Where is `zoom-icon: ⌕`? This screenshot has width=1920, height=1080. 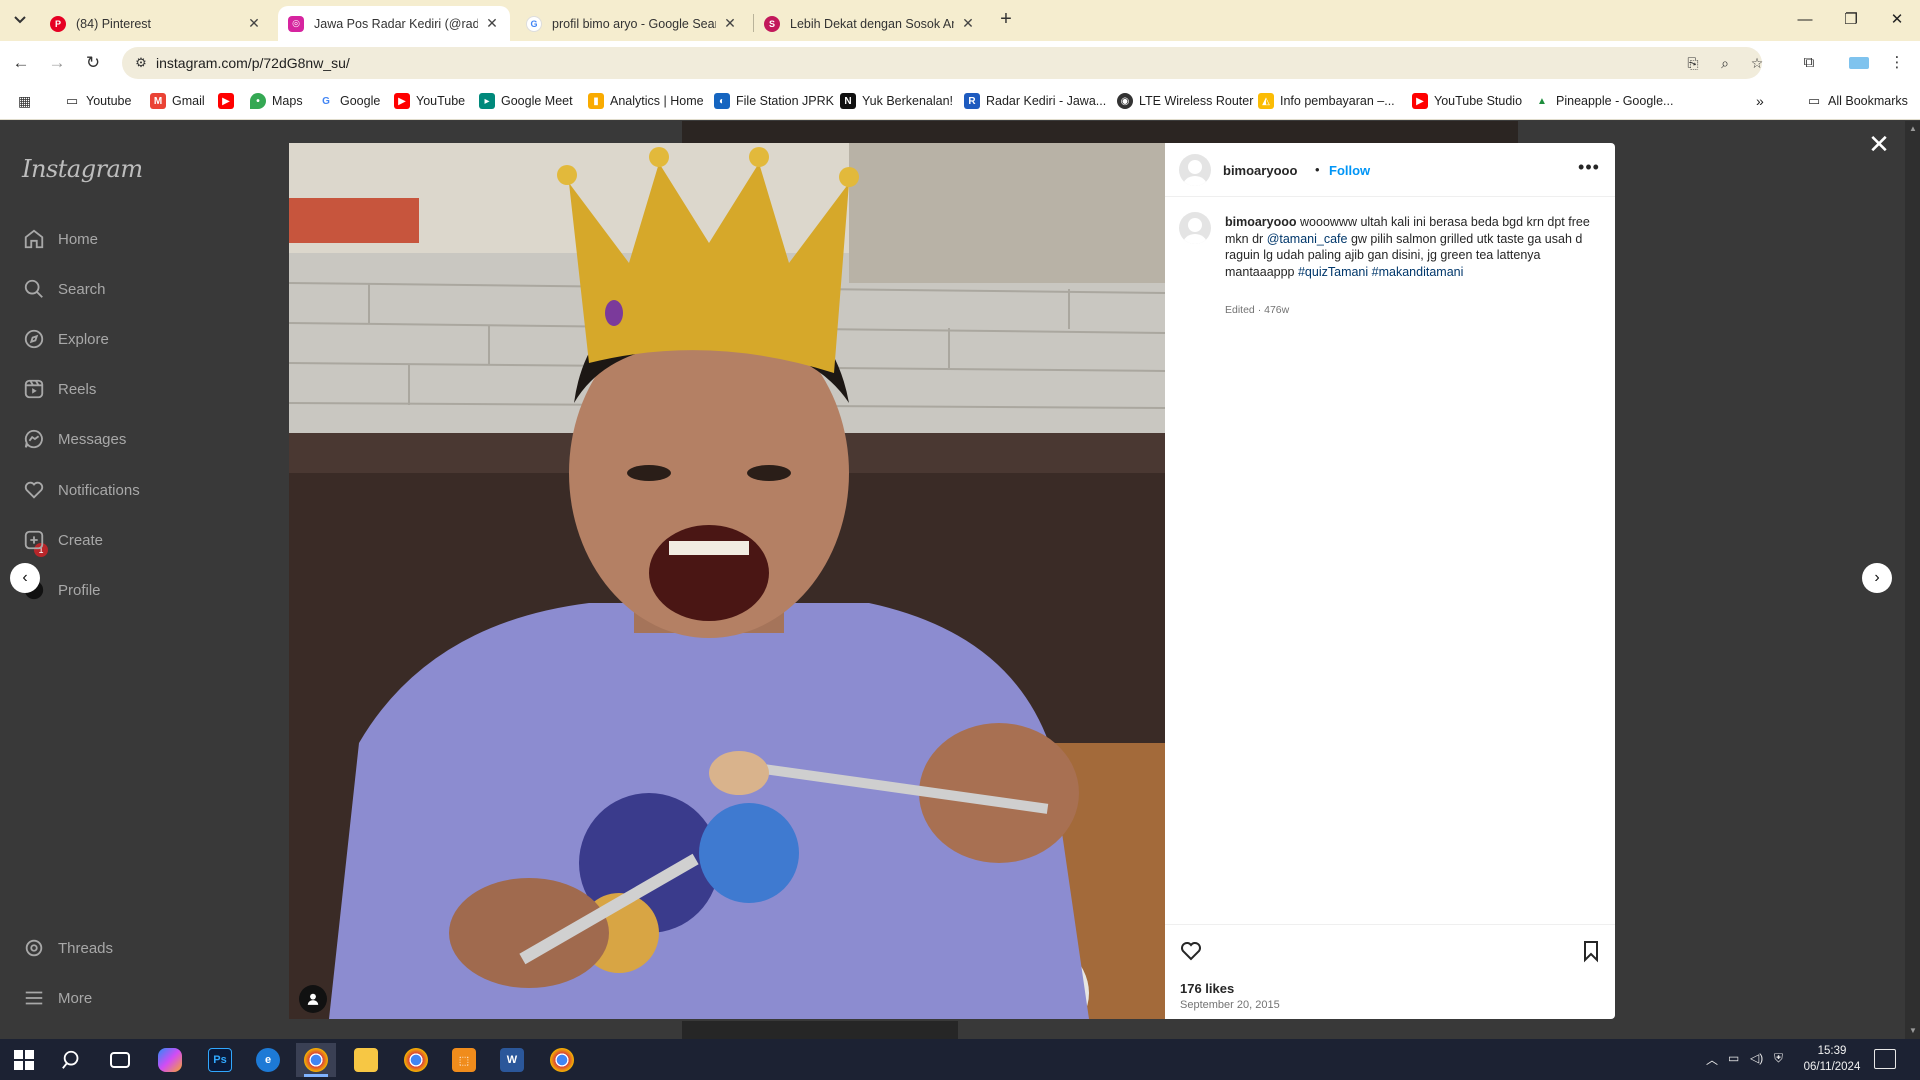 zoom-icon: ⌕ is located at coordinates (1725, 63).